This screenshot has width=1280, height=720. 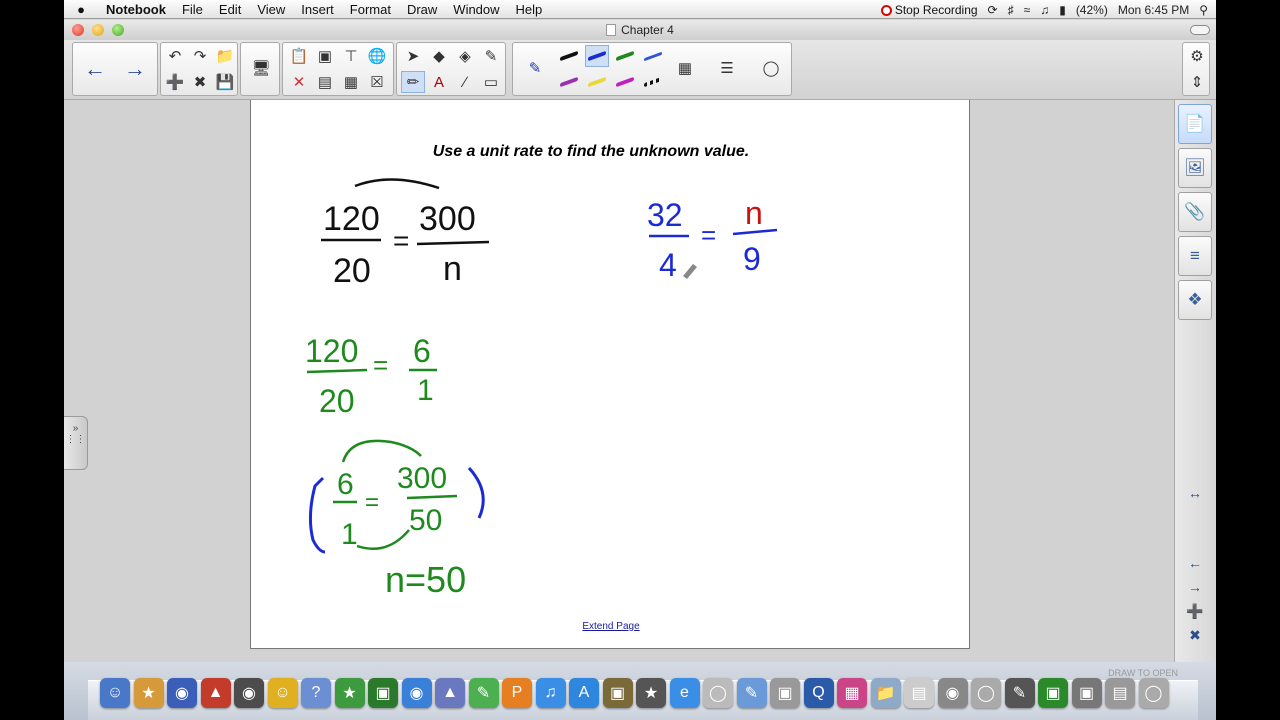 What do you see at coordinates (1195, 493) in the screenshot?
I see `expand-panel-icon: ↔` at bounding box center [1195, 493].